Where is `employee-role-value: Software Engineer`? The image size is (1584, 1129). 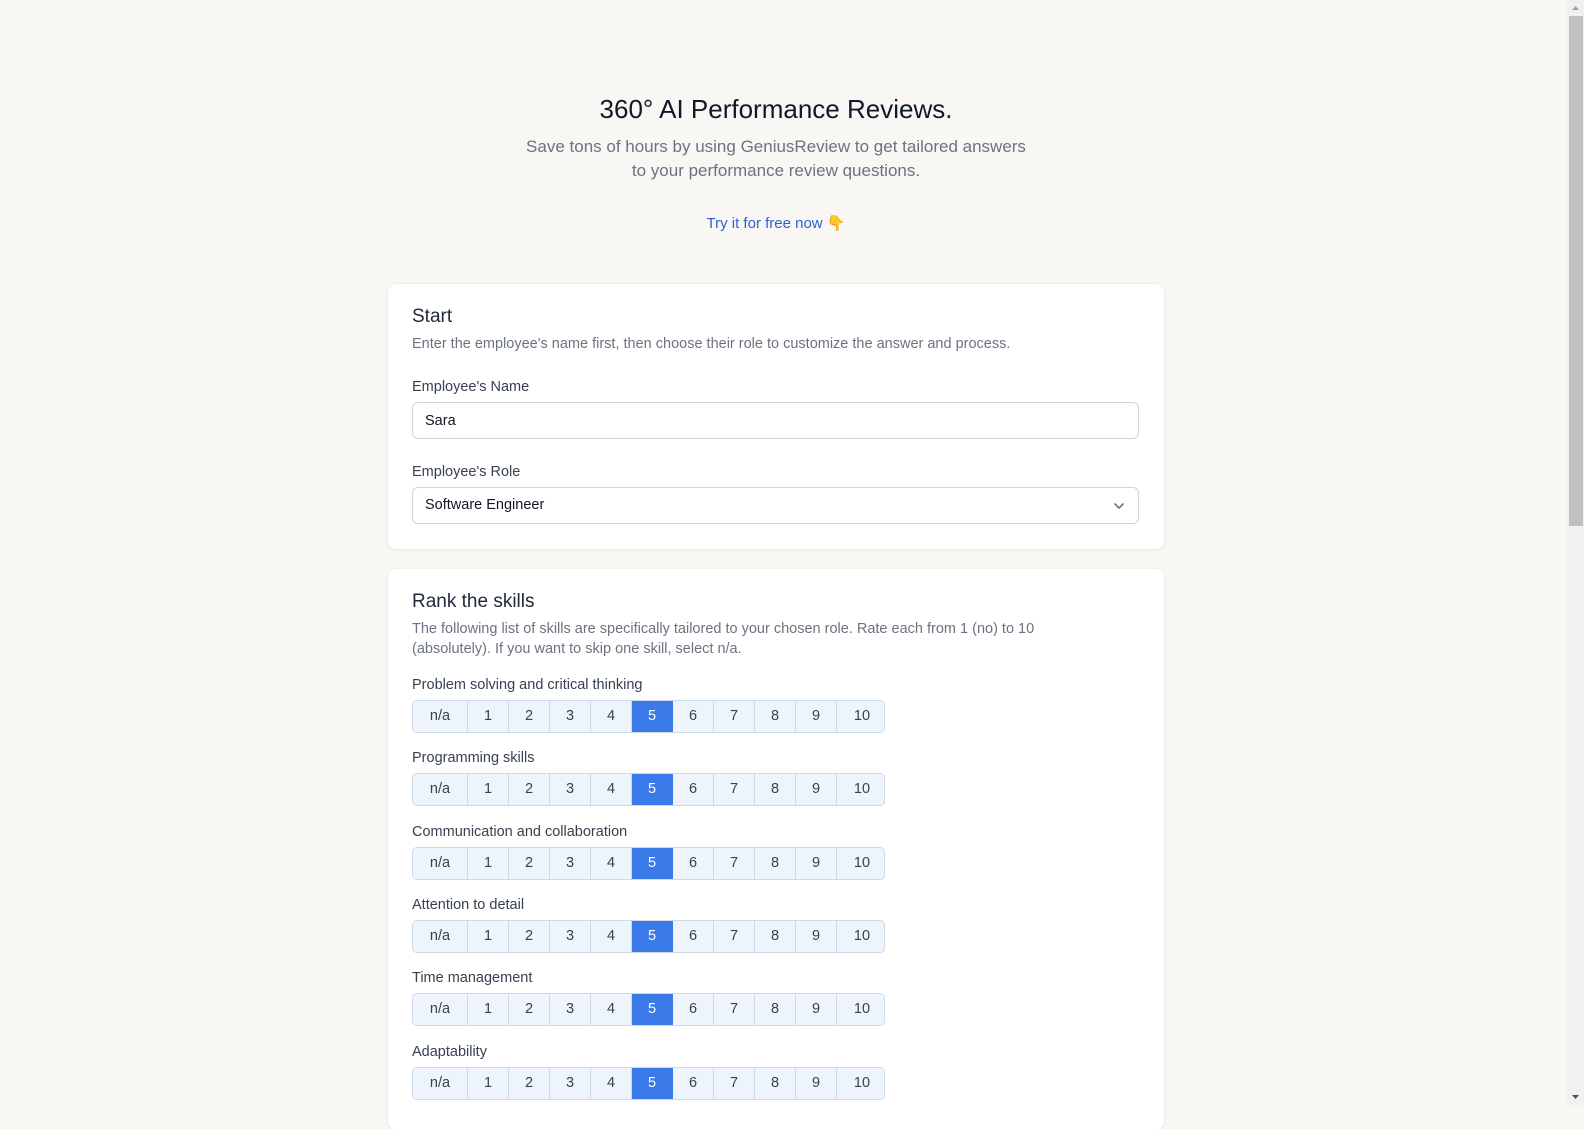 employee-role-value: Software Engineer is located at coordinates (485, 505).